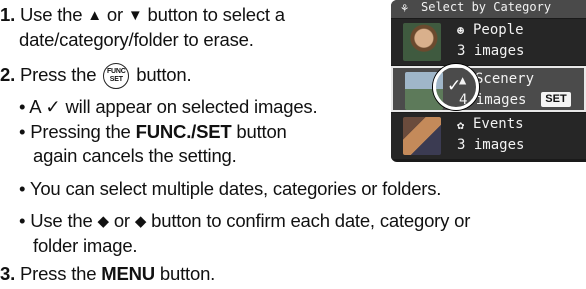 The height and width of the screenshot is (289, 586). Describe the element at coordinates (121, 220) in the screenshot. I see `bullet-text: or` at that location.